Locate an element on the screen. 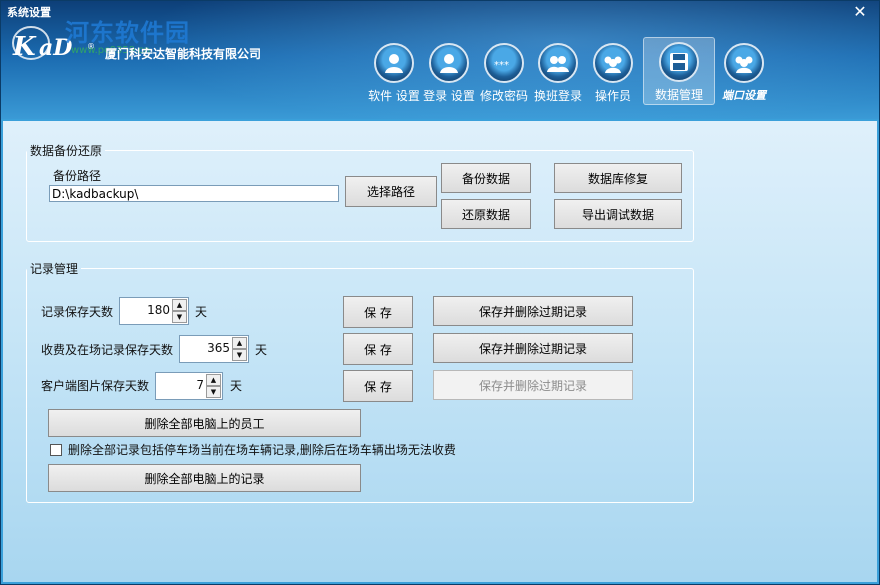  save-client-image-button: 保 存 is located at coordinates (378, 386).